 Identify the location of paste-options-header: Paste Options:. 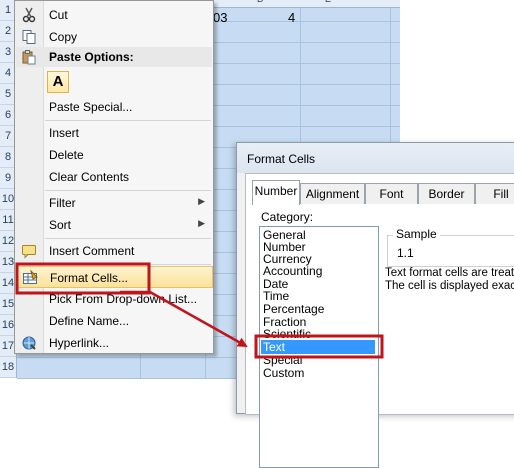
(114, 57).